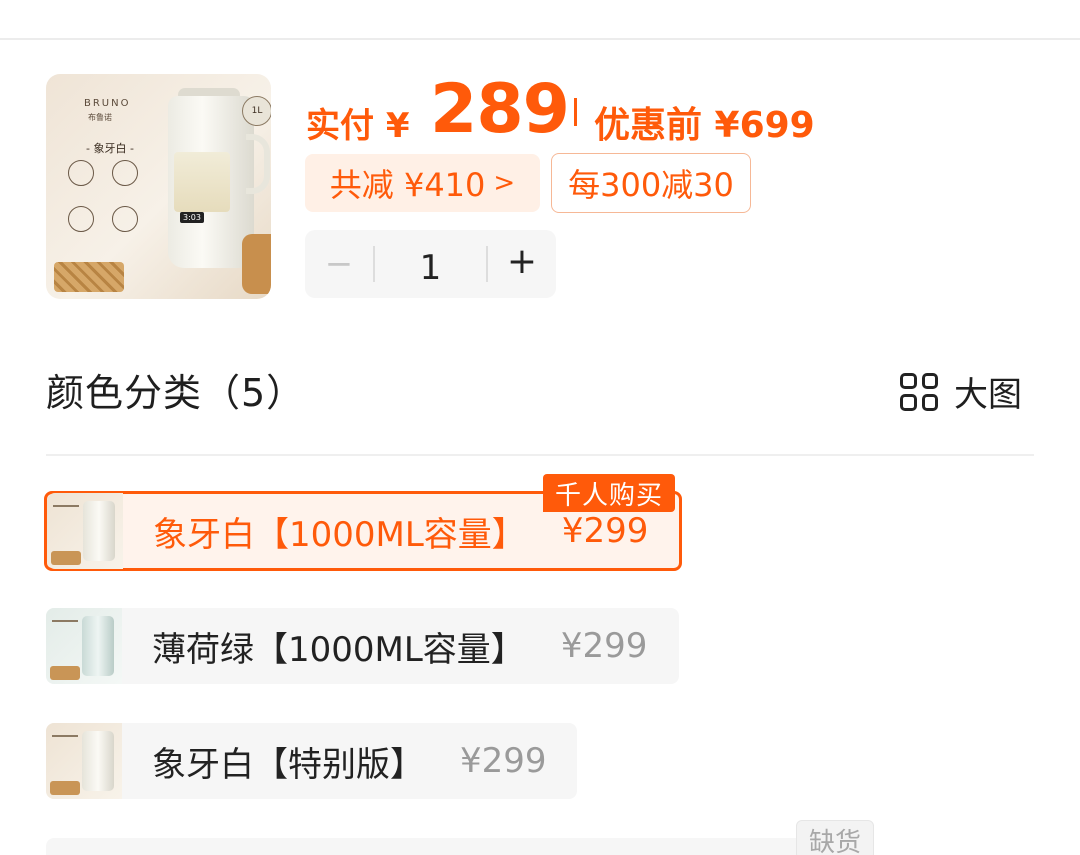 The image size is (1080, 855). What do you see at coordinates (176, 393) in the screenshot?
I see `color-category-title: 颜色分类（5）` at bounding box center [176, 393].